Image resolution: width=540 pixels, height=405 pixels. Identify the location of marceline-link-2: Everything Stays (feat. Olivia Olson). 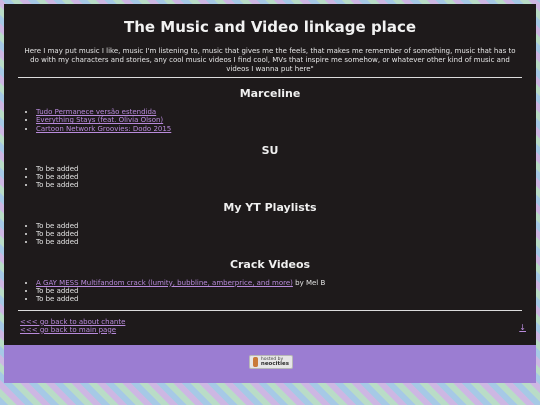
(99, 120).